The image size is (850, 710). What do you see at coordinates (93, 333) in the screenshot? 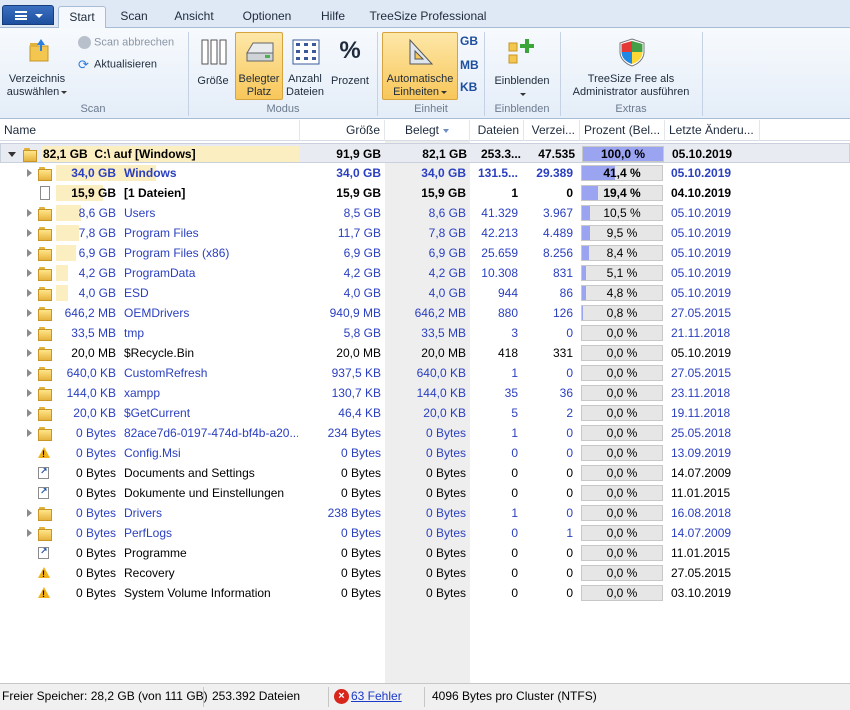
I see `row-size-label: 33,5 MB` at bounding box center [93, 333].